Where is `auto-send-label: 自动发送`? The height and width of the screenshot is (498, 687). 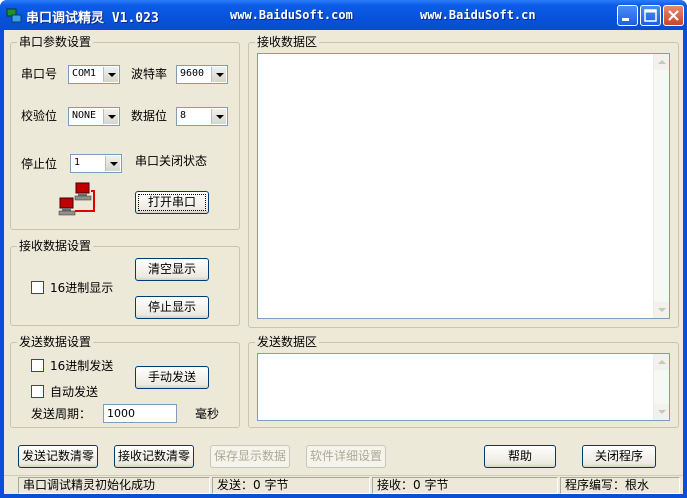 auto-send-label: 自动发送 is located at coordinates (74, 392).